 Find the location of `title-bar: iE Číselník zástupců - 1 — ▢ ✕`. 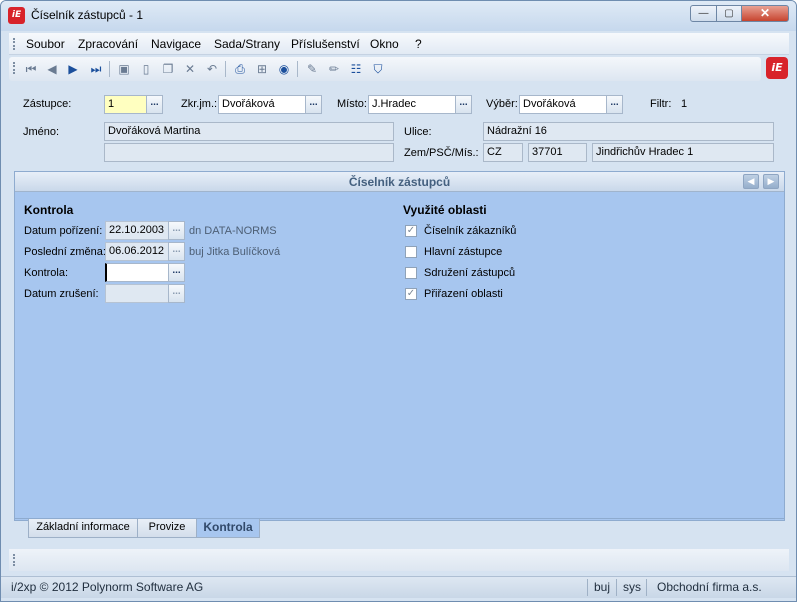

title-bar: iE Číselník zástupců - 1 — ▢ ✕ is located at coordinates (398, 16).